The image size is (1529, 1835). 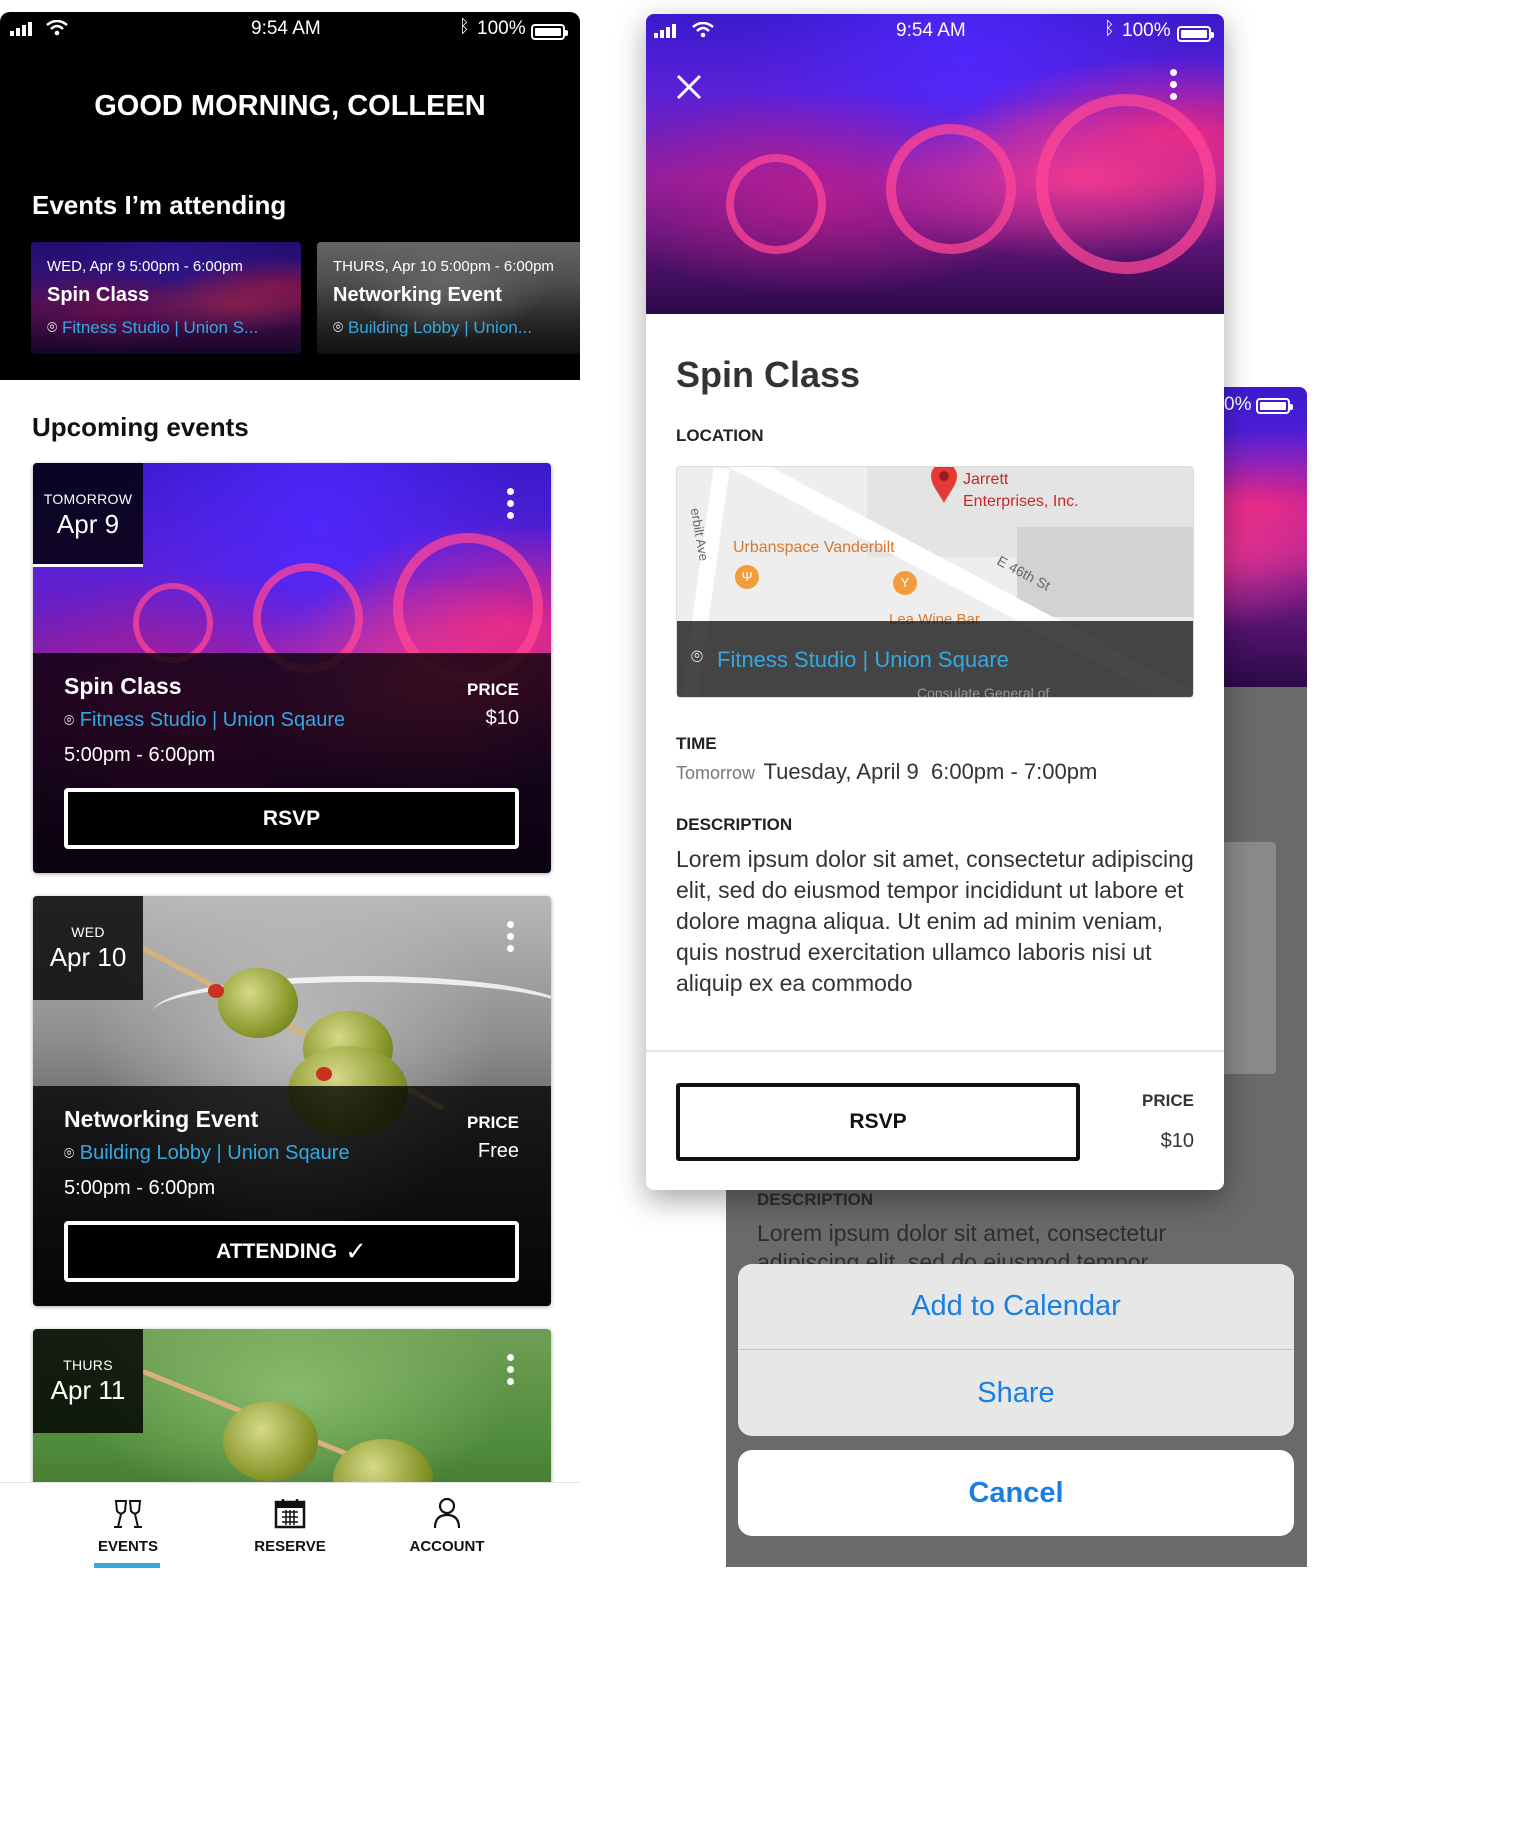 What do you see at coordinates (696, 743) in the screenshot?
I see `time-label: TIME` at bounding box center [696, 743].